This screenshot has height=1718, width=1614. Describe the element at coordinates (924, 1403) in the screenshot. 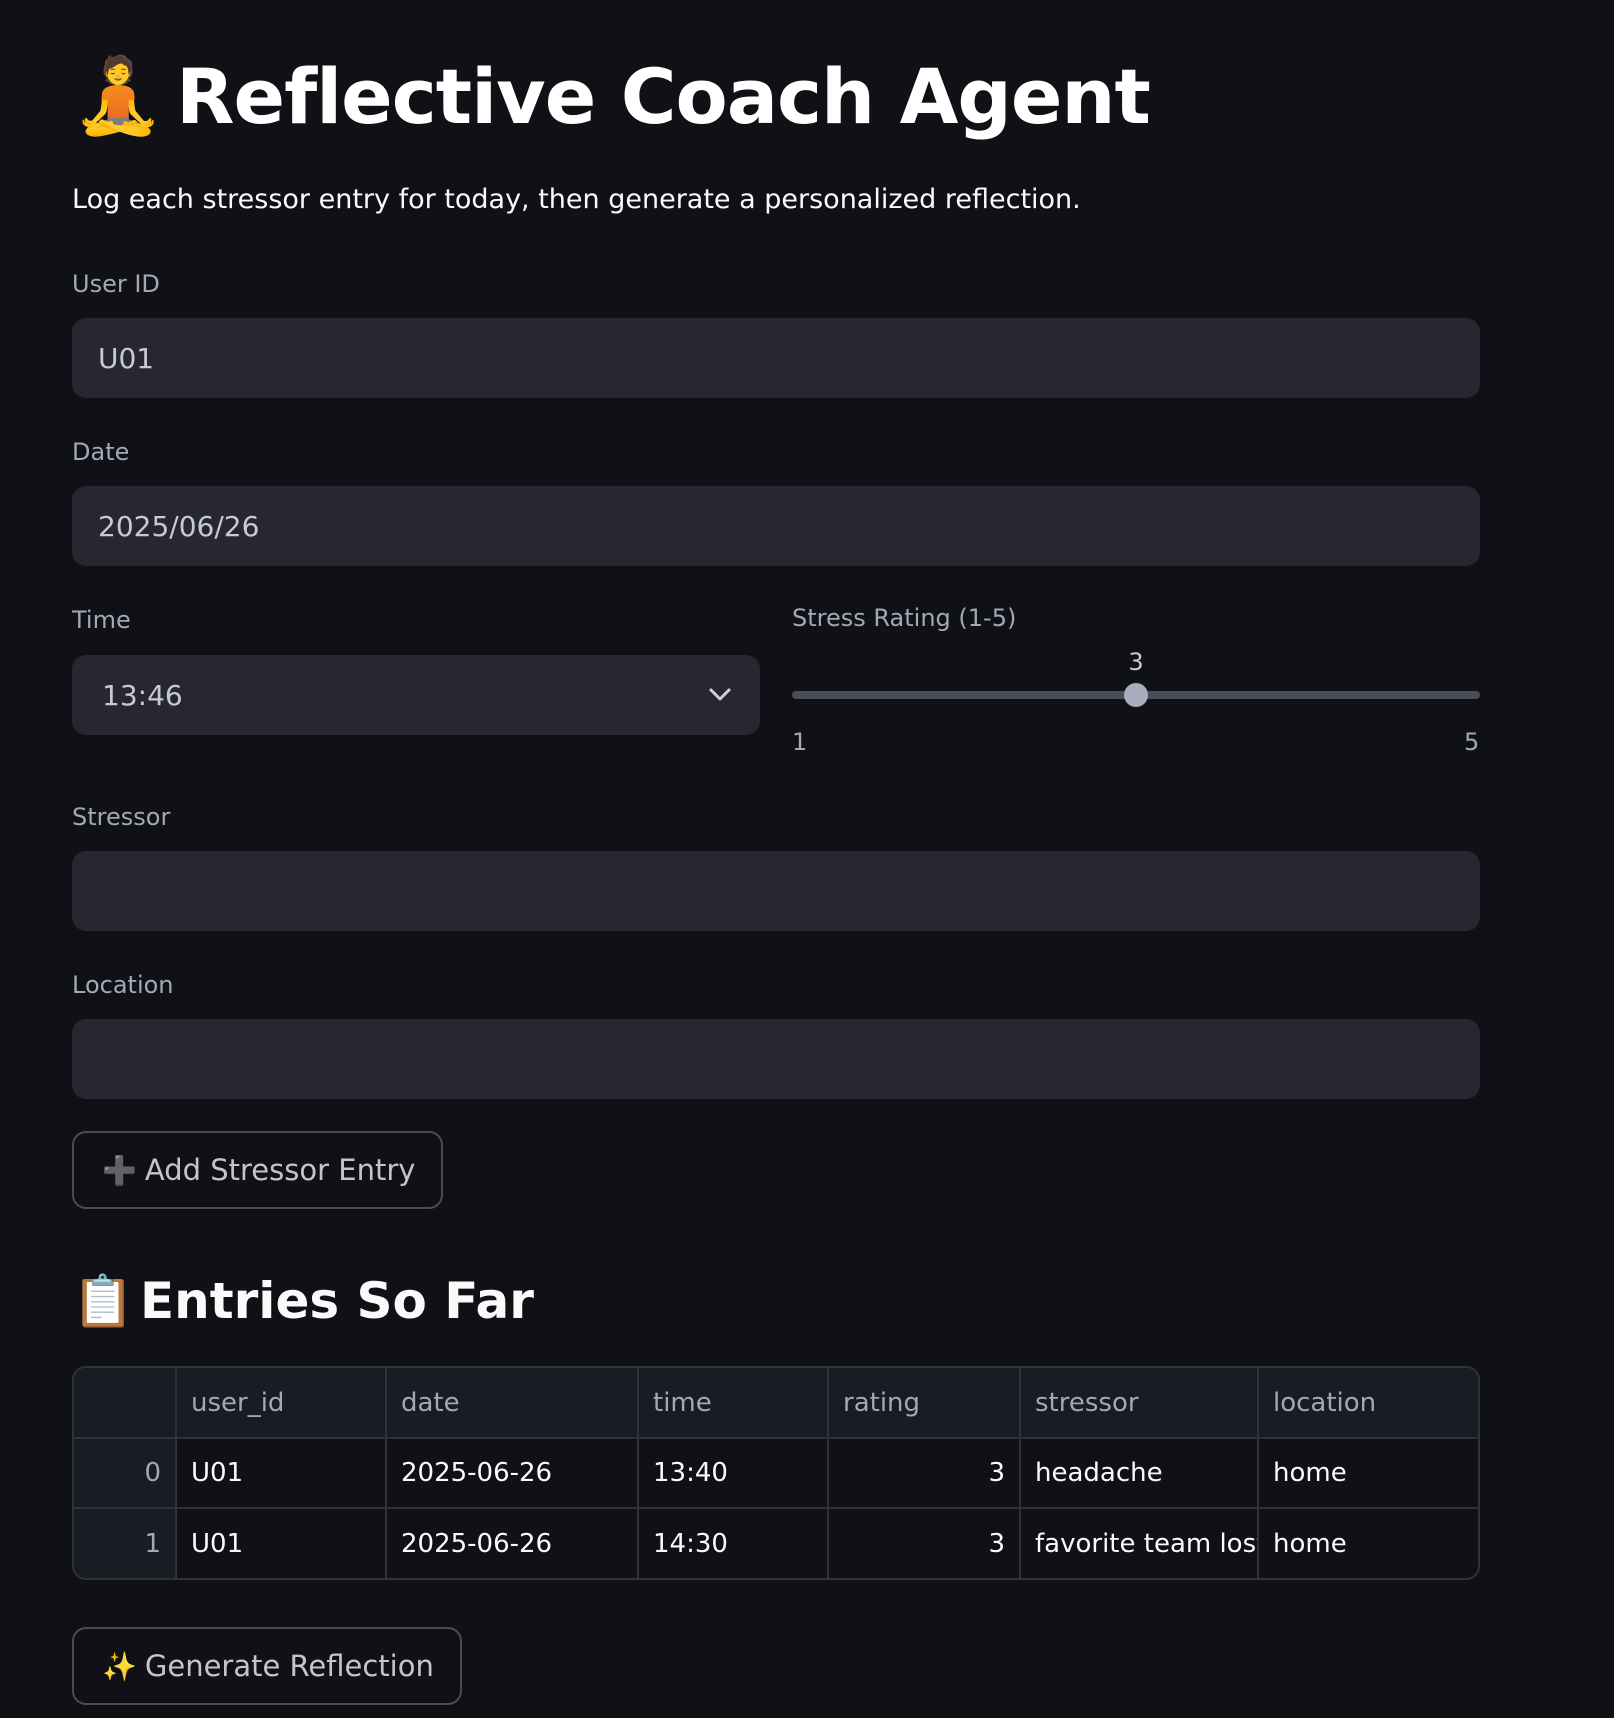

I see `column-header-rating: rating` at that location.